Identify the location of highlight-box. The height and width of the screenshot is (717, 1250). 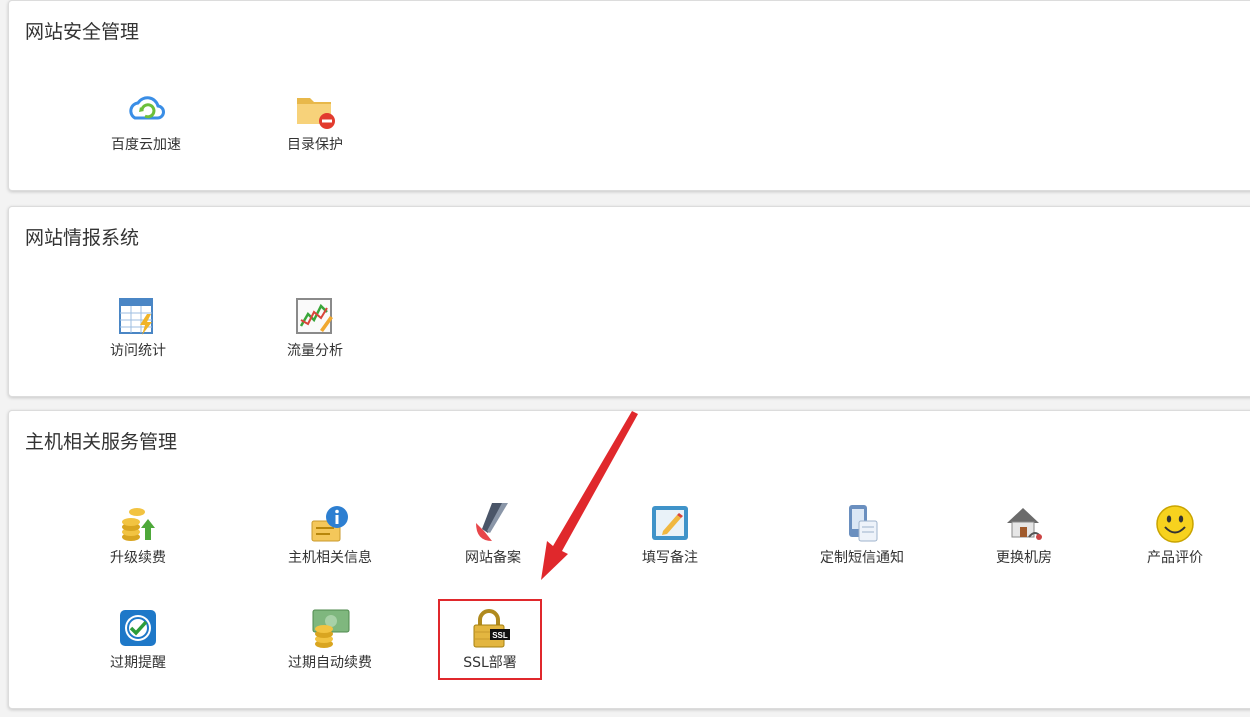
(490, 639).